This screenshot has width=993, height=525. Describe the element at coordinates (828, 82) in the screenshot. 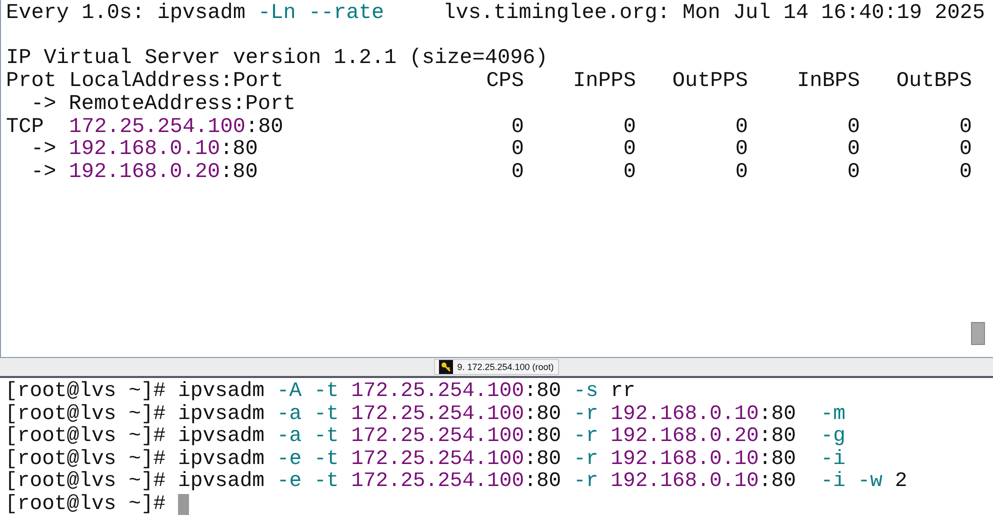

I see `column-header: InBPS` at that location.